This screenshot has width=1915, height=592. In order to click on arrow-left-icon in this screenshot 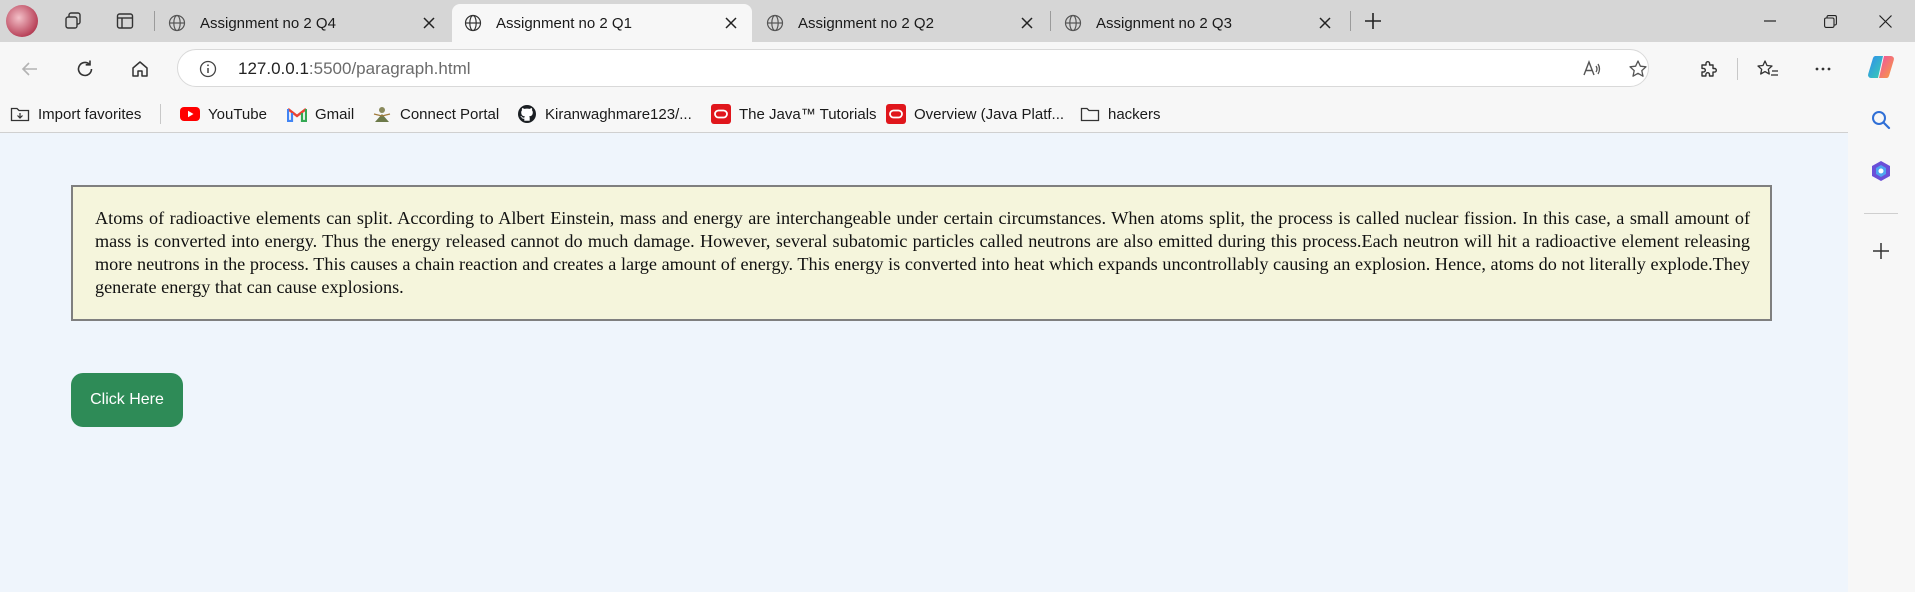, I will do `click(29, 69)`.